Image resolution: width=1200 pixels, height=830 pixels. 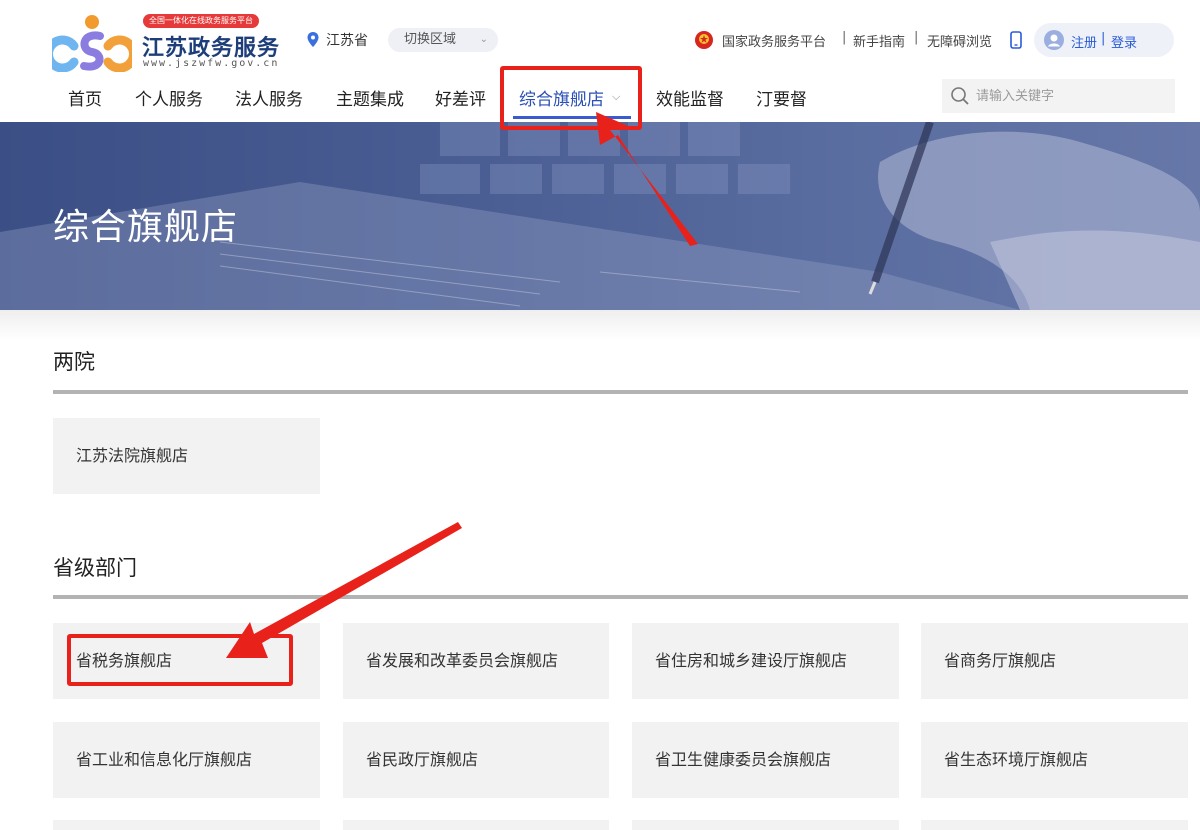 What do you see at coordinates (1084, 41) in the screenshot?
I see `register-link: 注册` at bounding box center [1084, 41].